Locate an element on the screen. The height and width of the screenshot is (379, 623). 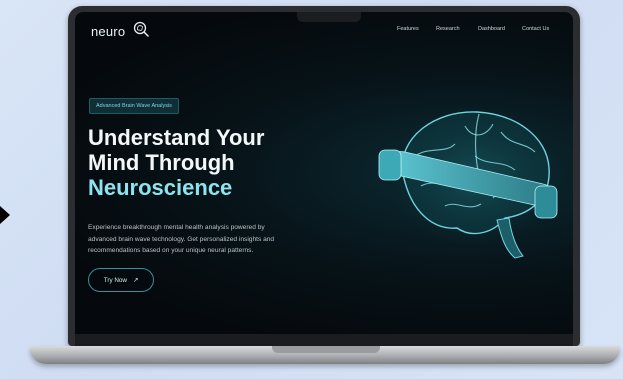
camera-notch is located at coordinates (329, 17).